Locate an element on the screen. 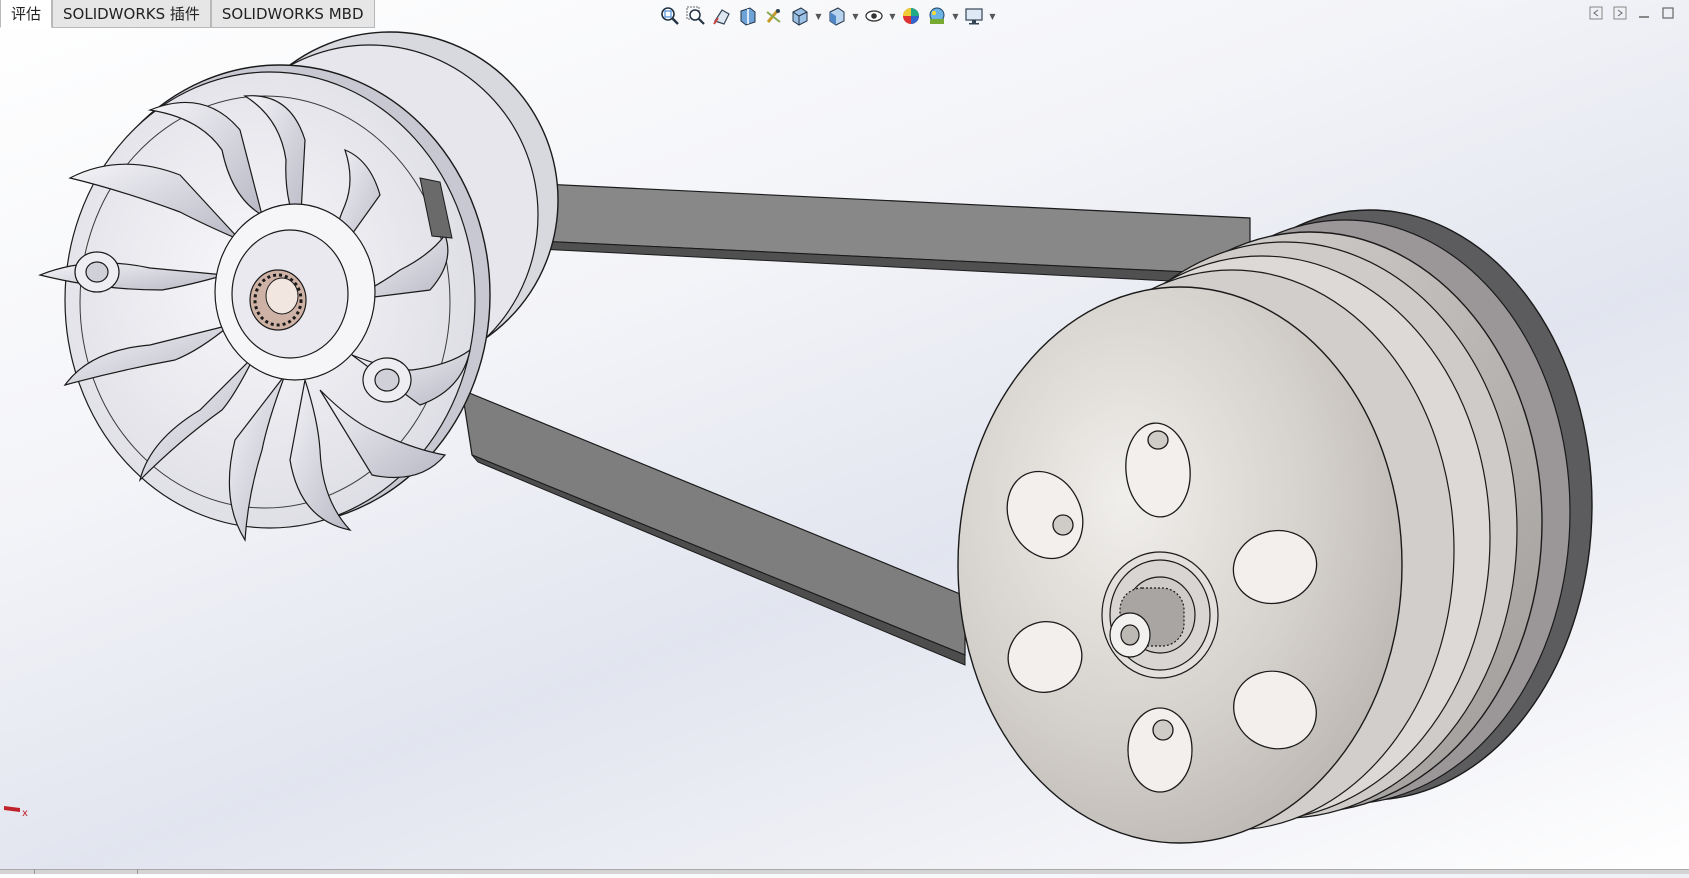 This screenshot has height=878, width=1689. zoom-to-area-icon is located at coordinates (696, 16).